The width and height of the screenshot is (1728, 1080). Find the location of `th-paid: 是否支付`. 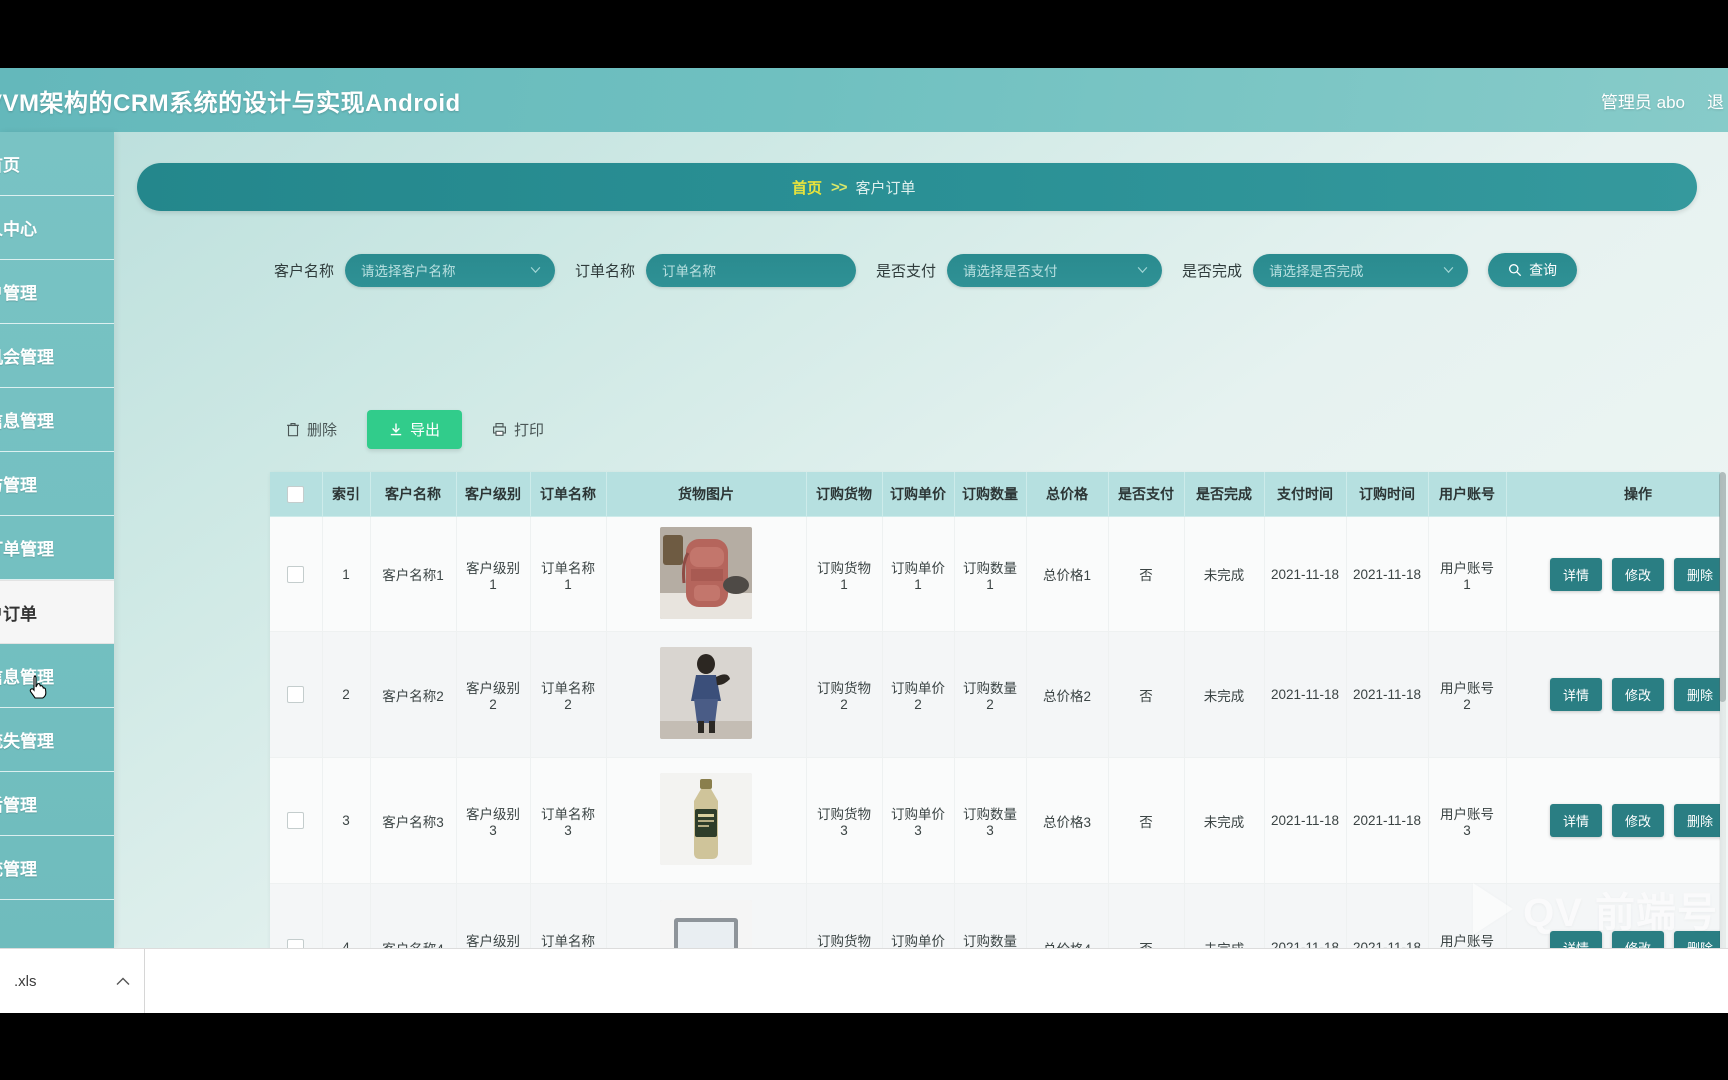

th-paid: 是否支付 is located at coordinates (1146, 494).